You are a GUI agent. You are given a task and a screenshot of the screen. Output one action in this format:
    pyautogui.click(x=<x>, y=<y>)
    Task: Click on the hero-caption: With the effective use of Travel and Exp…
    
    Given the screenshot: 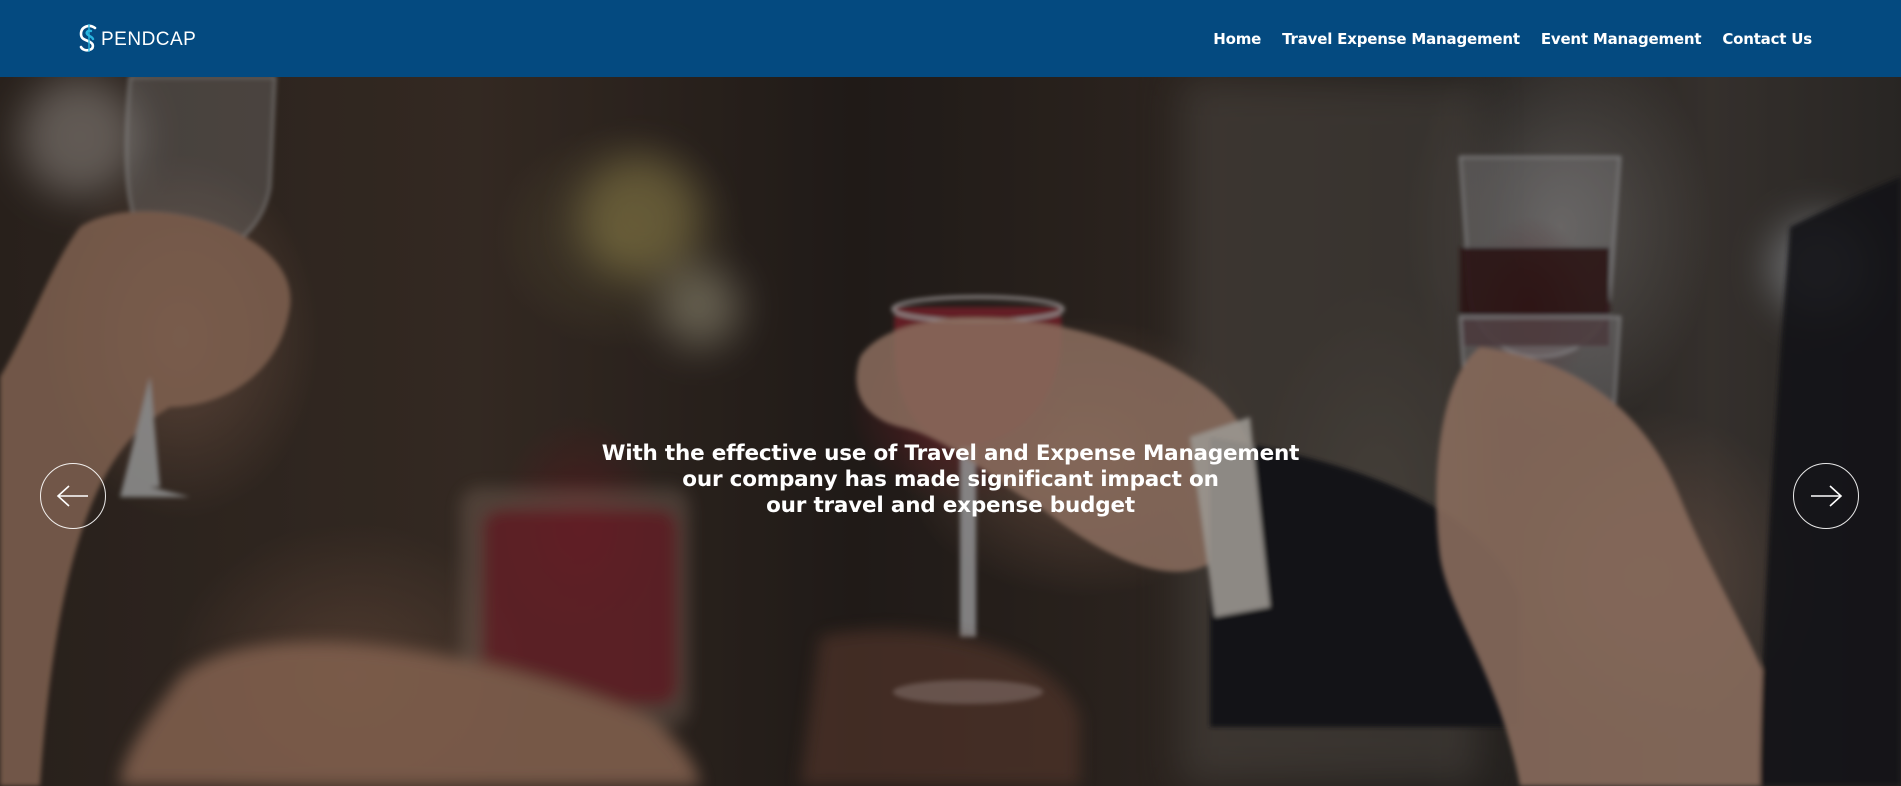 What is the action you would take?
    pyautogui.click(x=950, y=480)
    